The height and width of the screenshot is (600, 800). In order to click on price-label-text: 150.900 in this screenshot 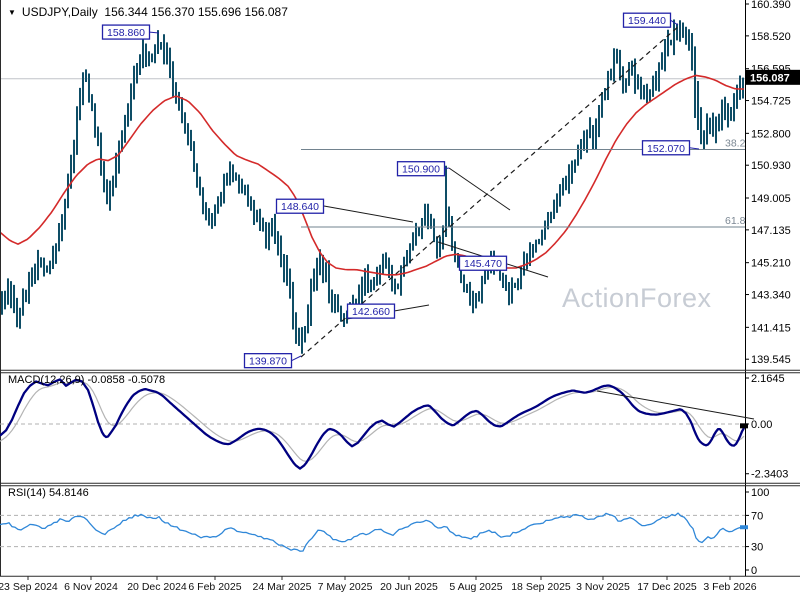, I will do `click(421, 170)`.